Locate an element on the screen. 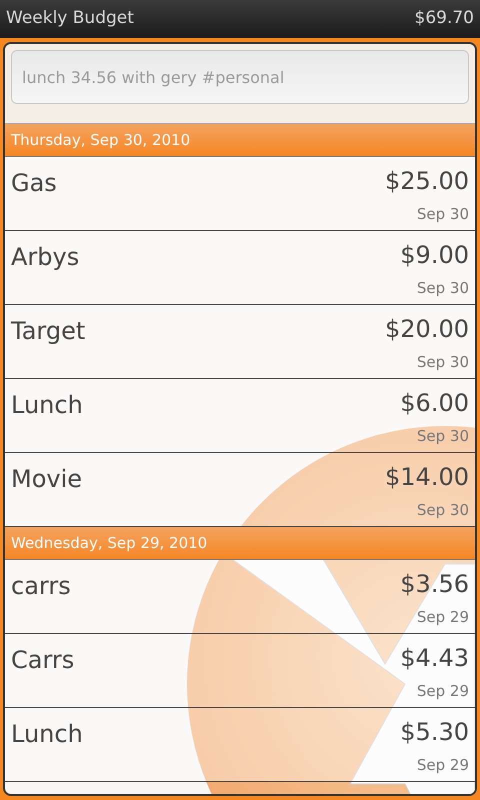  budget-total: $69.70 is located at coordinates (444, 18).